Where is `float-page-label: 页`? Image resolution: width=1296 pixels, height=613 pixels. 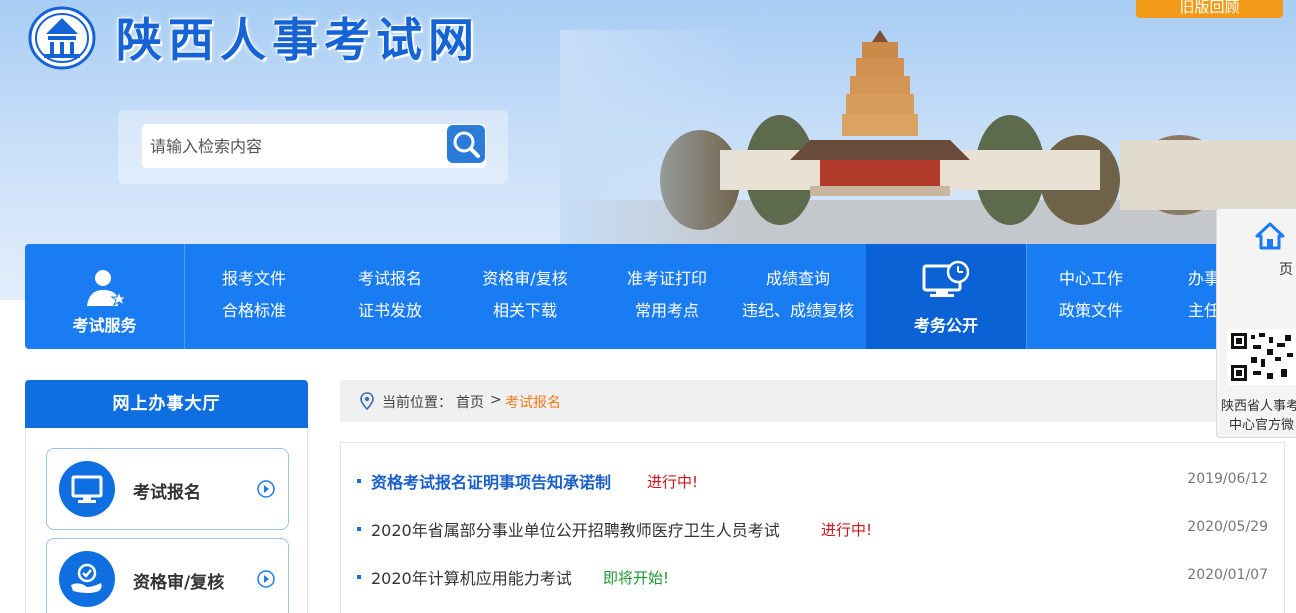 float-page-label: 页 is located at coordinates (1286, 270).